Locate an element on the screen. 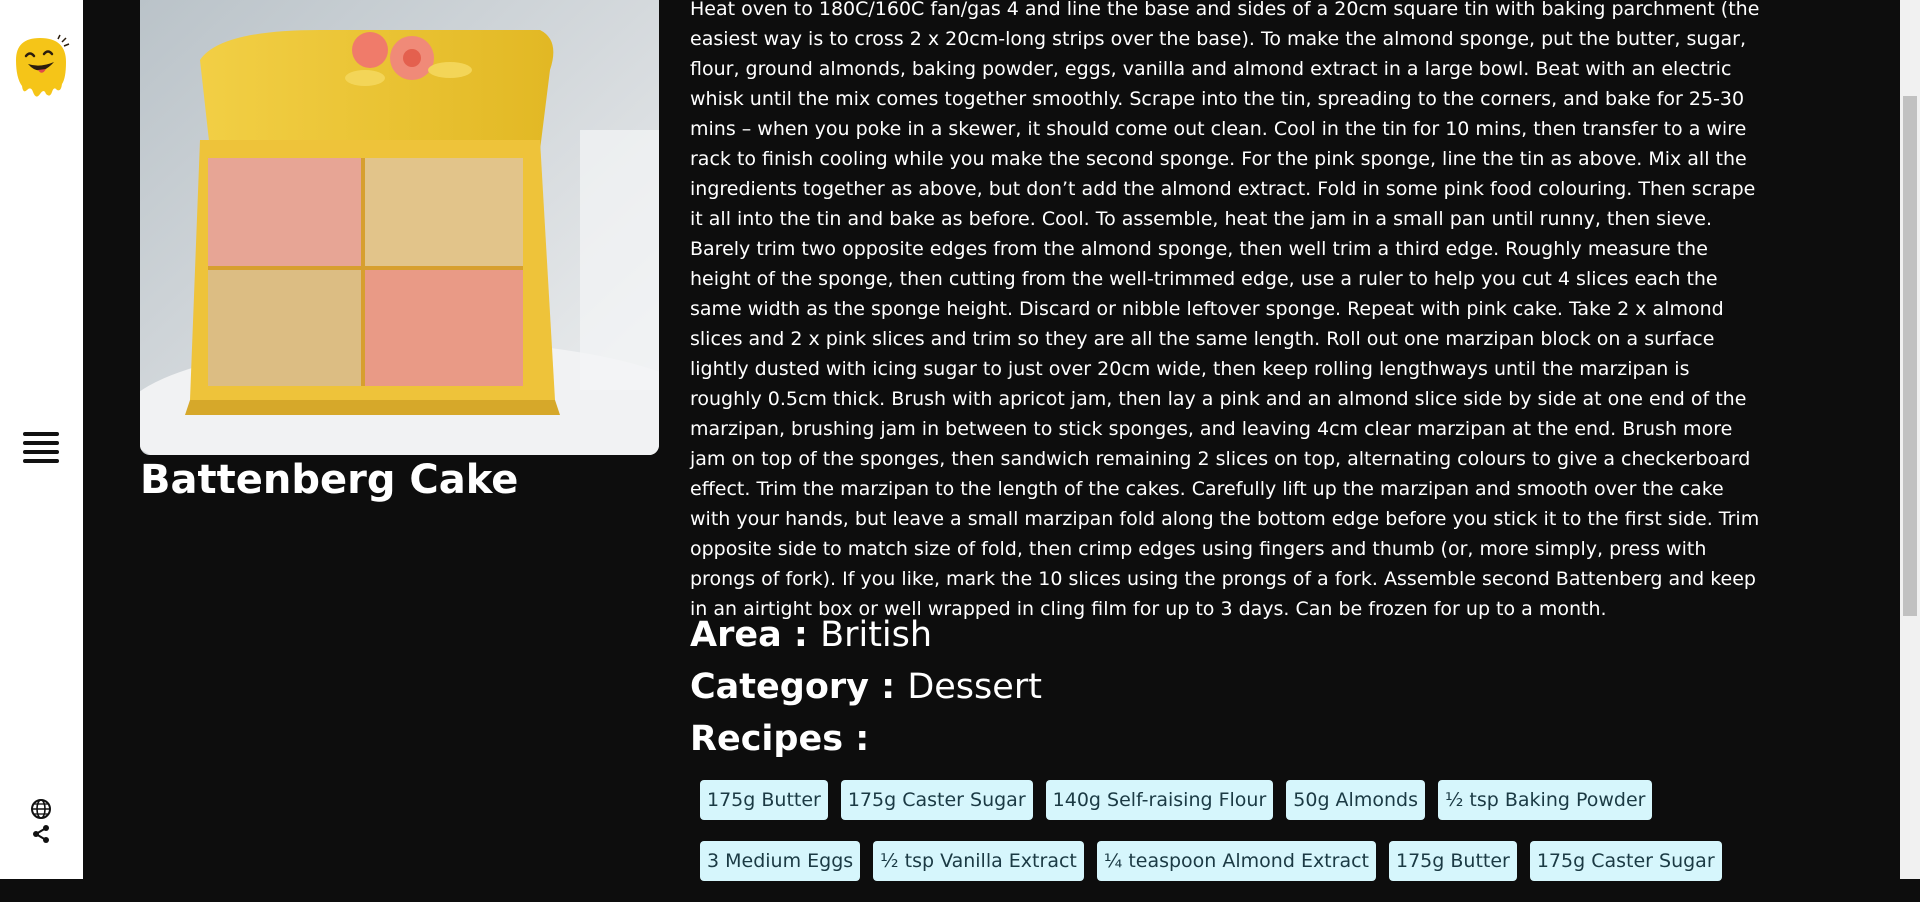  page-scrollbar is located at coordinates (1910, 439).